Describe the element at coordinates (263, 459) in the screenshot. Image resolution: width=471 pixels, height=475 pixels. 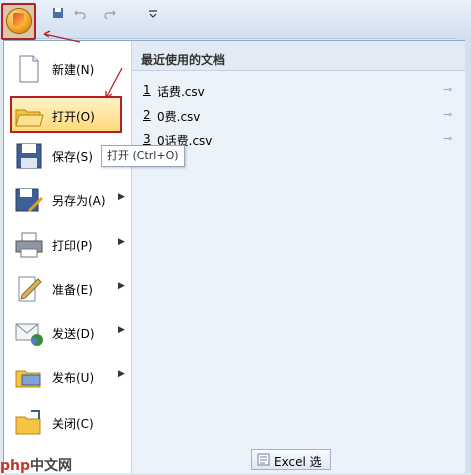
I see `options-icon` at that location.